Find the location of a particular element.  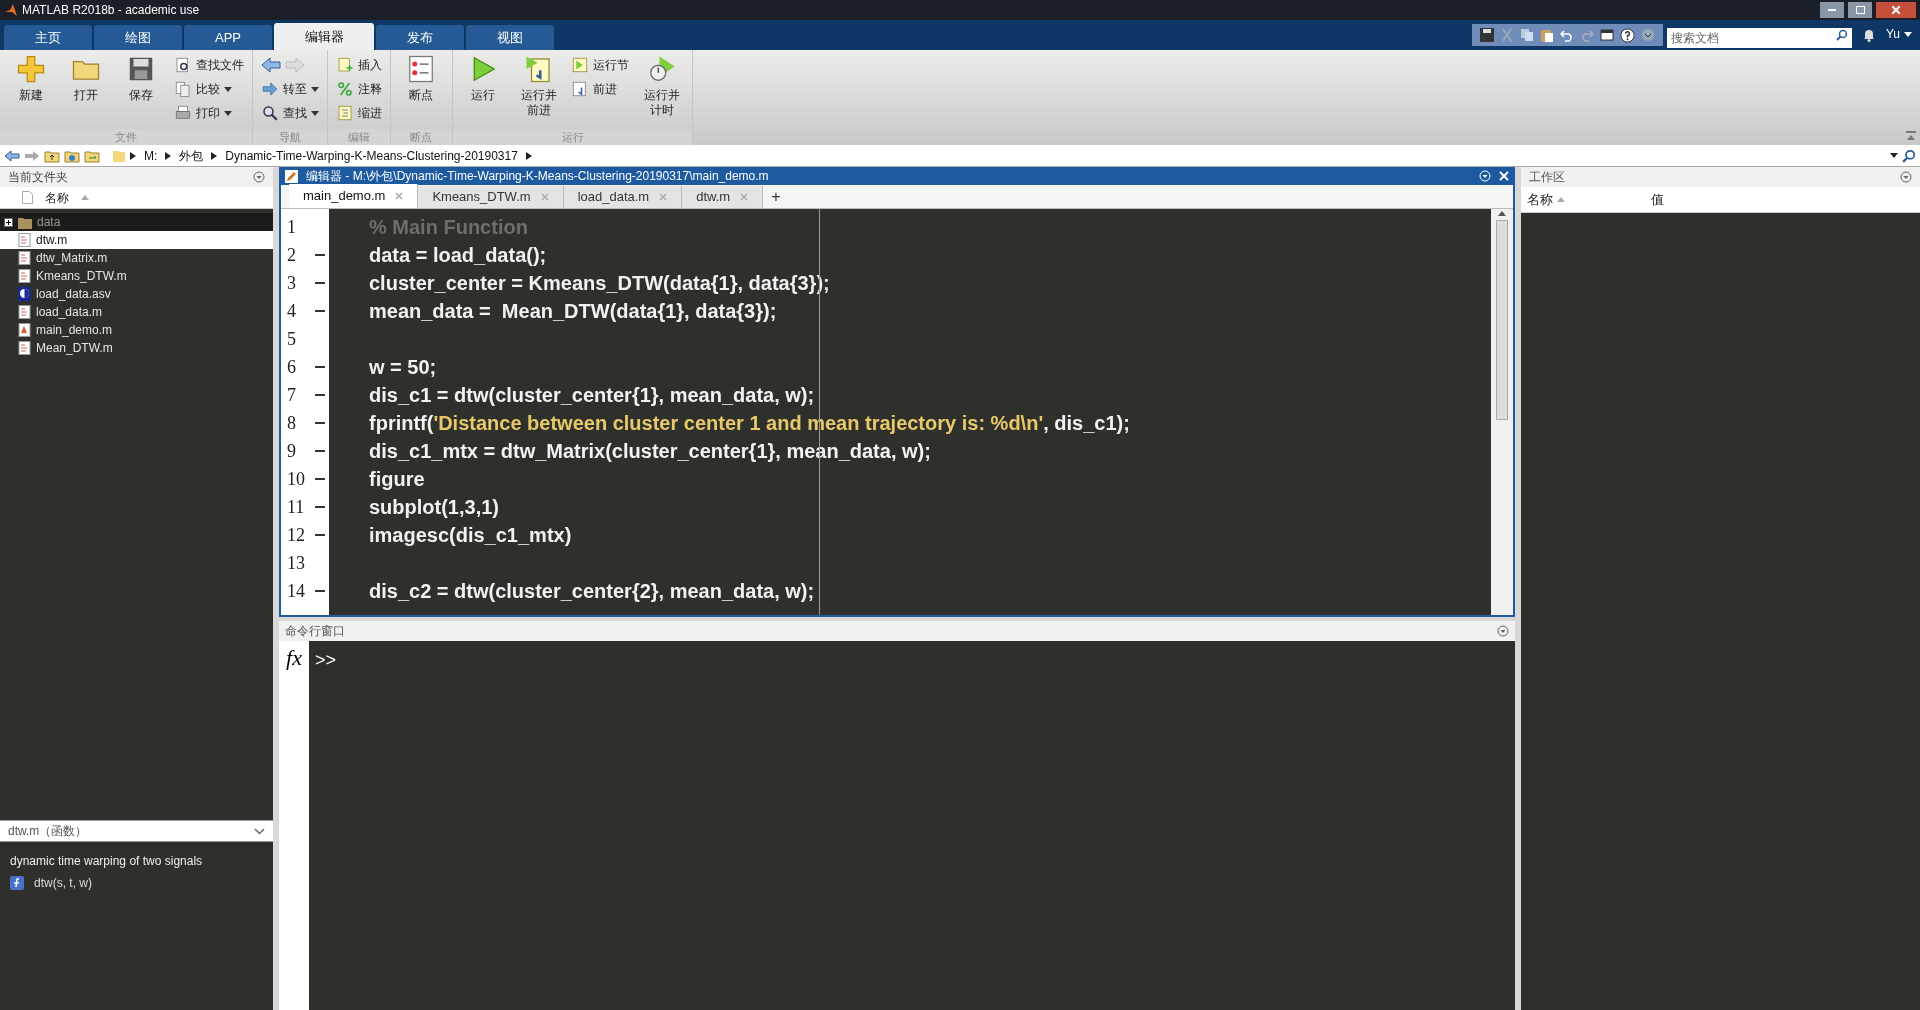

ribbon-tab: APP is located at coordinates (228, 37).